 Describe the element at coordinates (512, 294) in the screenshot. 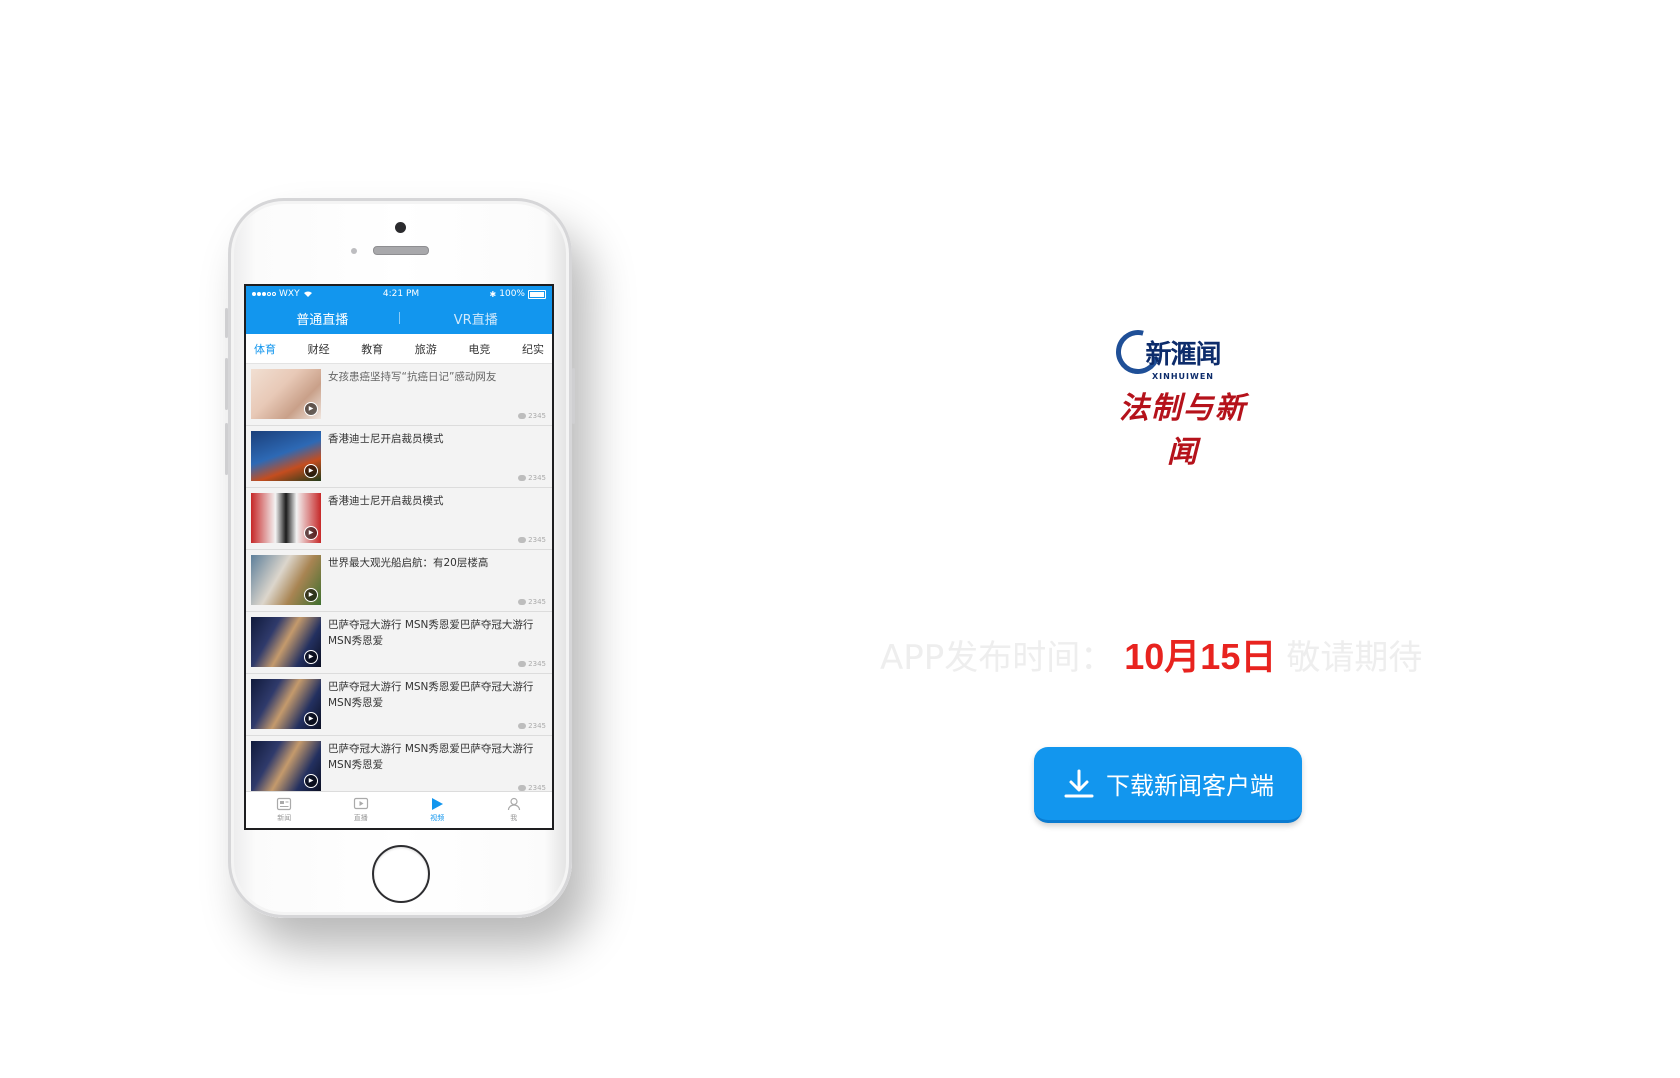

I see `battery-percent: 100%` at that location.